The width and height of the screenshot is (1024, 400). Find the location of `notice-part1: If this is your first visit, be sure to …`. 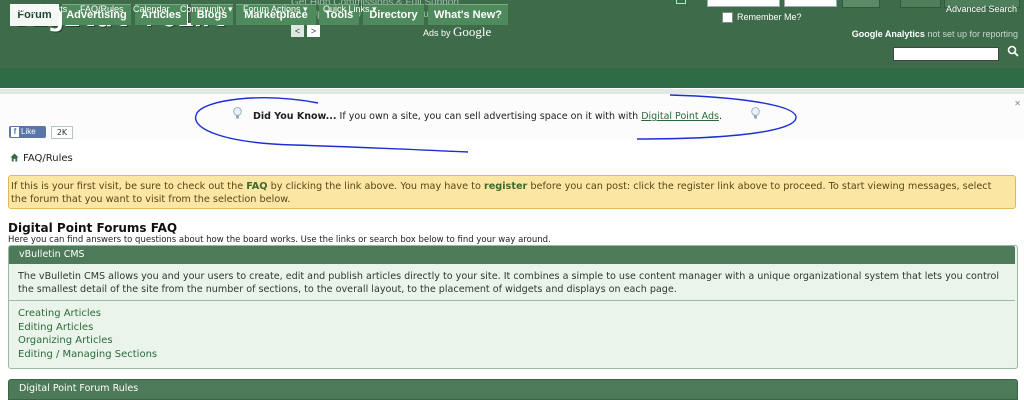

notice-part1: If this is your first visit, be sure to … is located at coordinates (129, 186).